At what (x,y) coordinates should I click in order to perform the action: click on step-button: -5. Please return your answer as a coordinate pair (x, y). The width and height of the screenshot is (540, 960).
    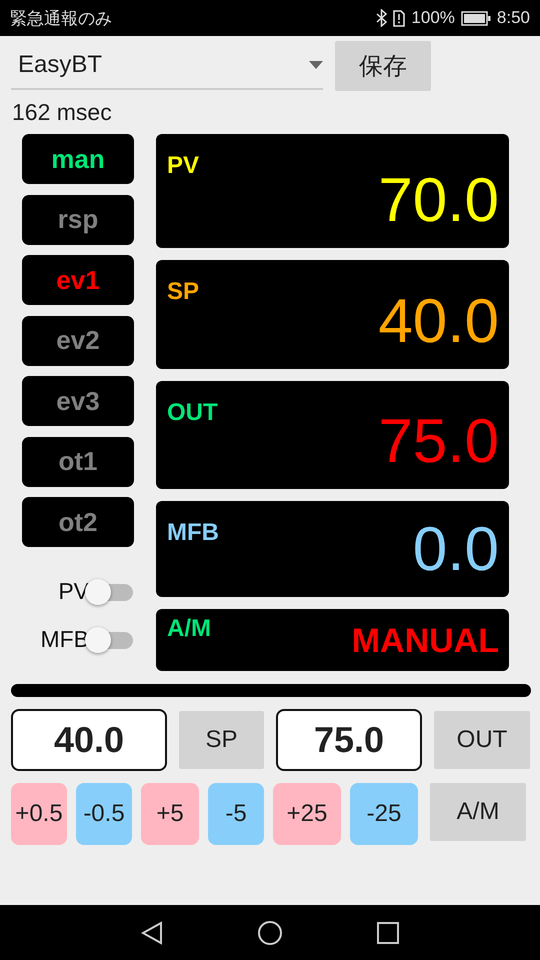
    Looking at the image, I should click on (236, 814).